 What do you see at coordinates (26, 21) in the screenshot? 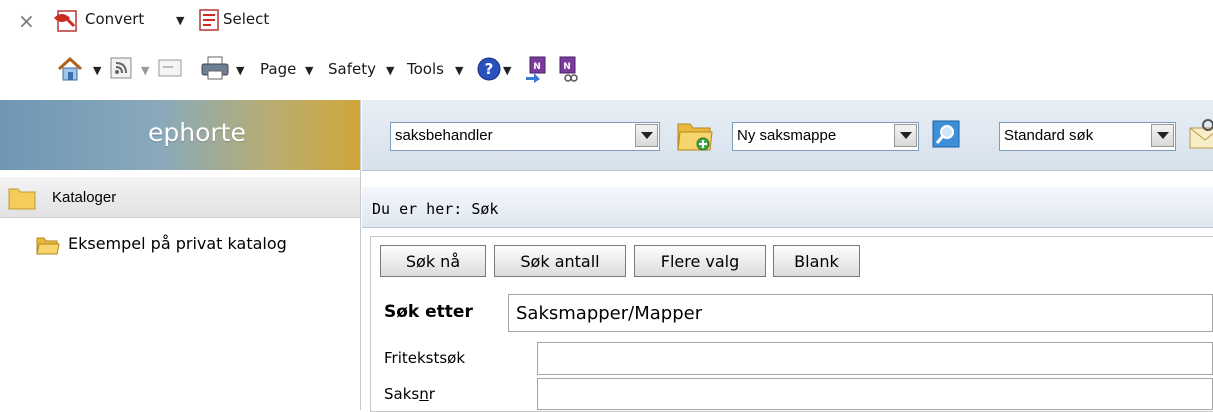
I see `close-icon: ×` at bounding box center [26, 21].